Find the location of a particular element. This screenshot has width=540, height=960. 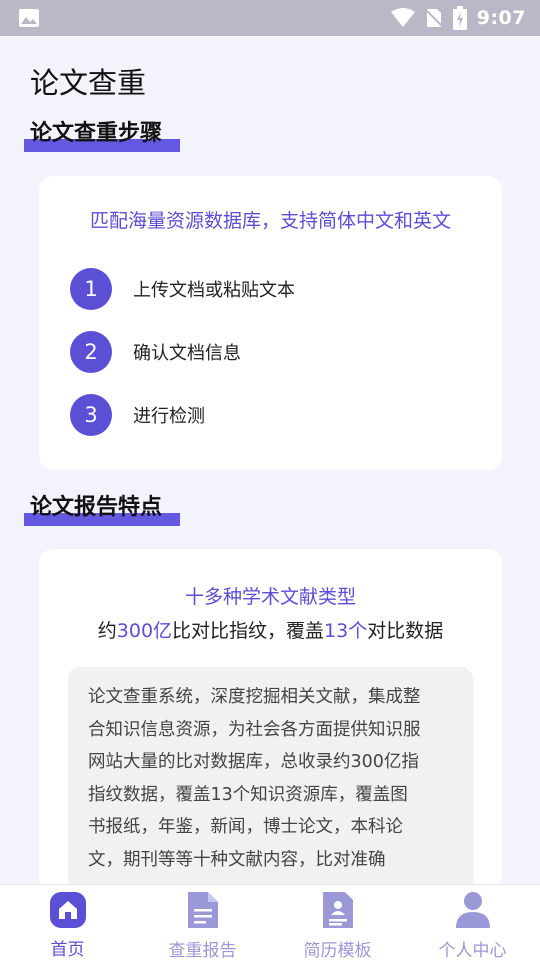

steps-heading-text: 论文查重步骤 is located at coordinates (96, 133).